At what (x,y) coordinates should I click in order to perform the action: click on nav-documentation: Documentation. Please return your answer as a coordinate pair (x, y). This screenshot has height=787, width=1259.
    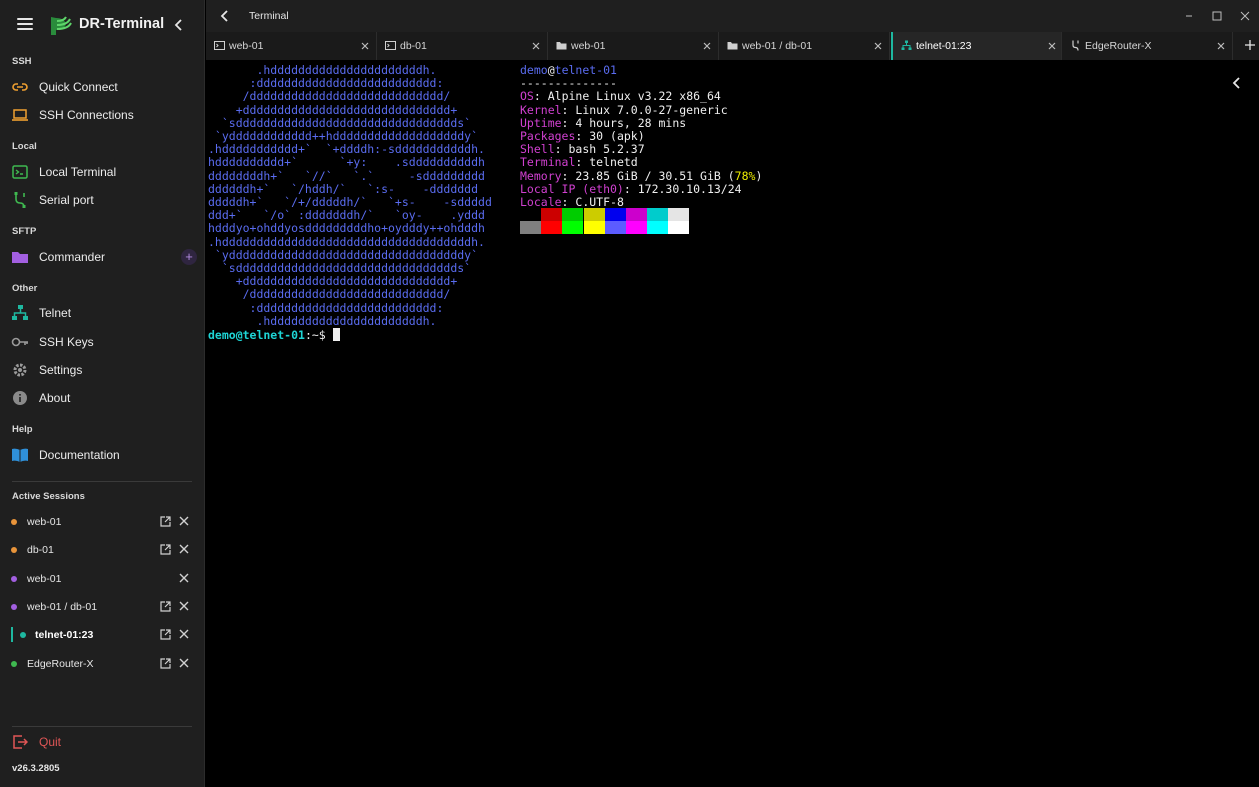
    Looking at the image, I should click on (102, 455).